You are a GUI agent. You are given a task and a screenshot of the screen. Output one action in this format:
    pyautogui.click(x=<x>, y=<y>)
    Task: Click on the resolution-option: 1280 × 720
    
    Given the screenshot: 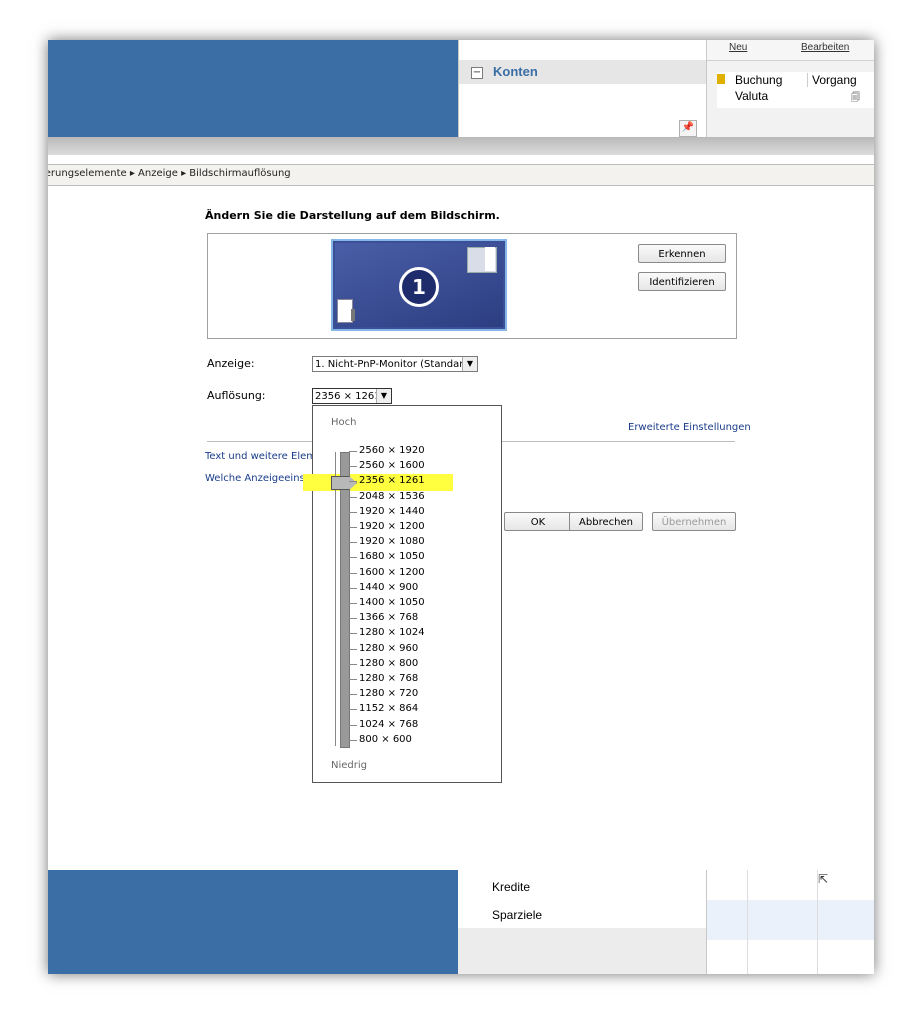 What is the action you would take?
    pyautogui.click(x=392, y=693)
    